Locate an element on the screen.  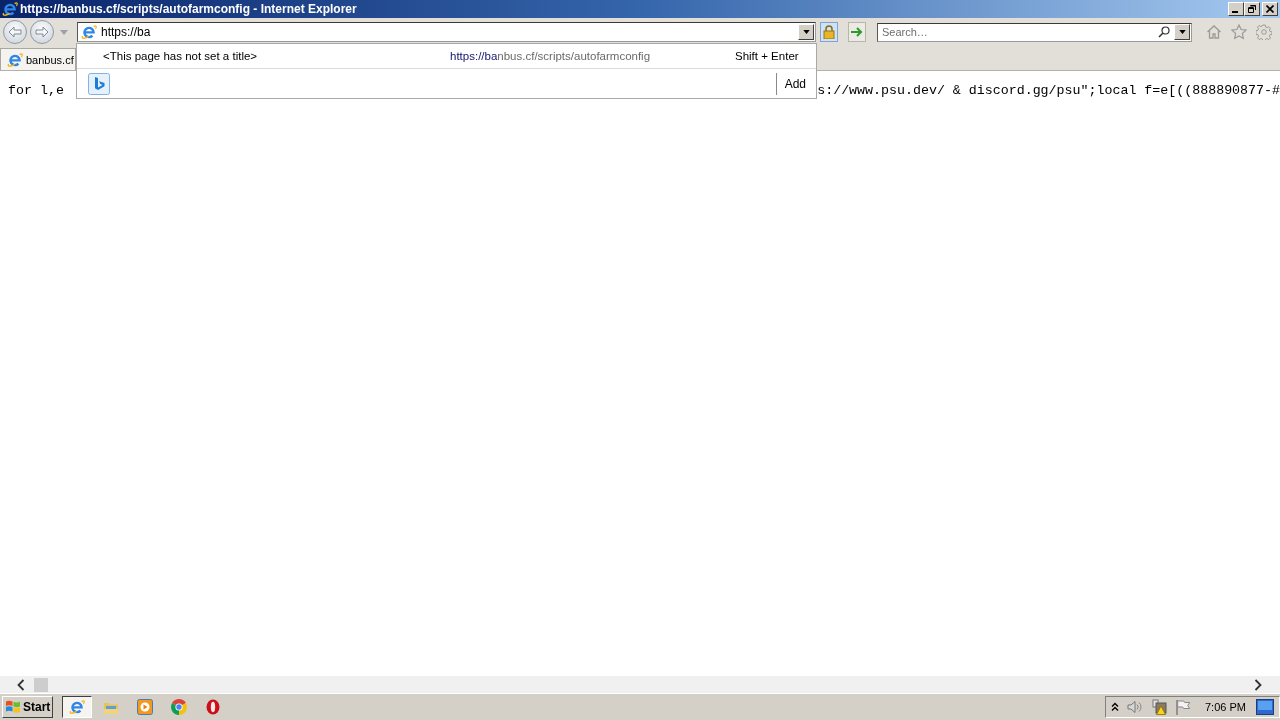
code-text: for l,e is located at coordinates (36, 91).